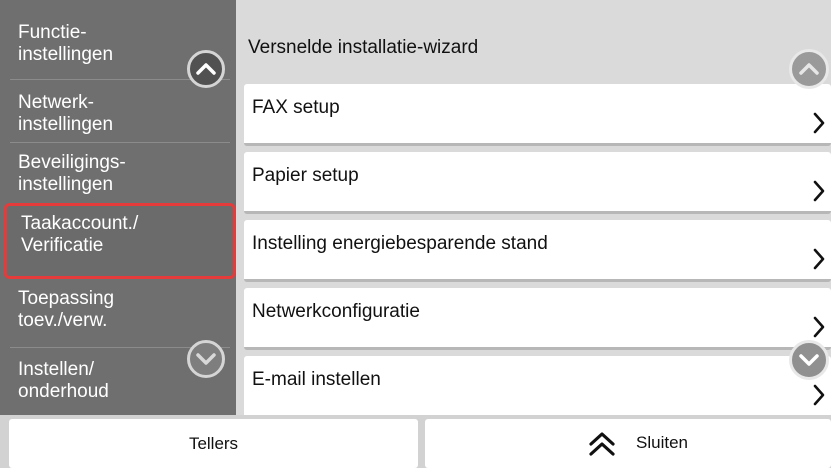  I want to click on bottom-bar: Tellers Sluiten, so click(415, 441).